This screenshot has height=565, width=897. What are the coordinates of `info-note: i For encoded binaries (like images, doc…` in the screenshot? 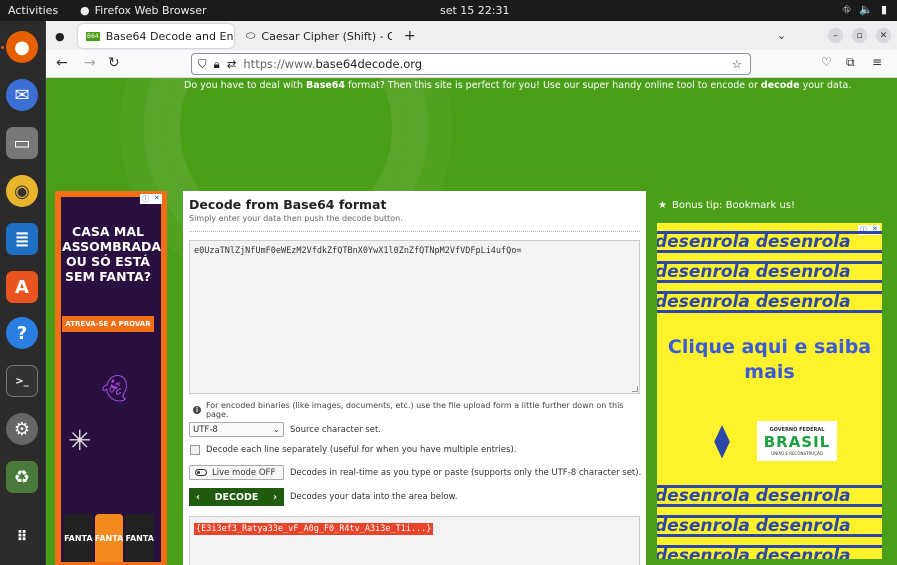 It's located at (419, 410).